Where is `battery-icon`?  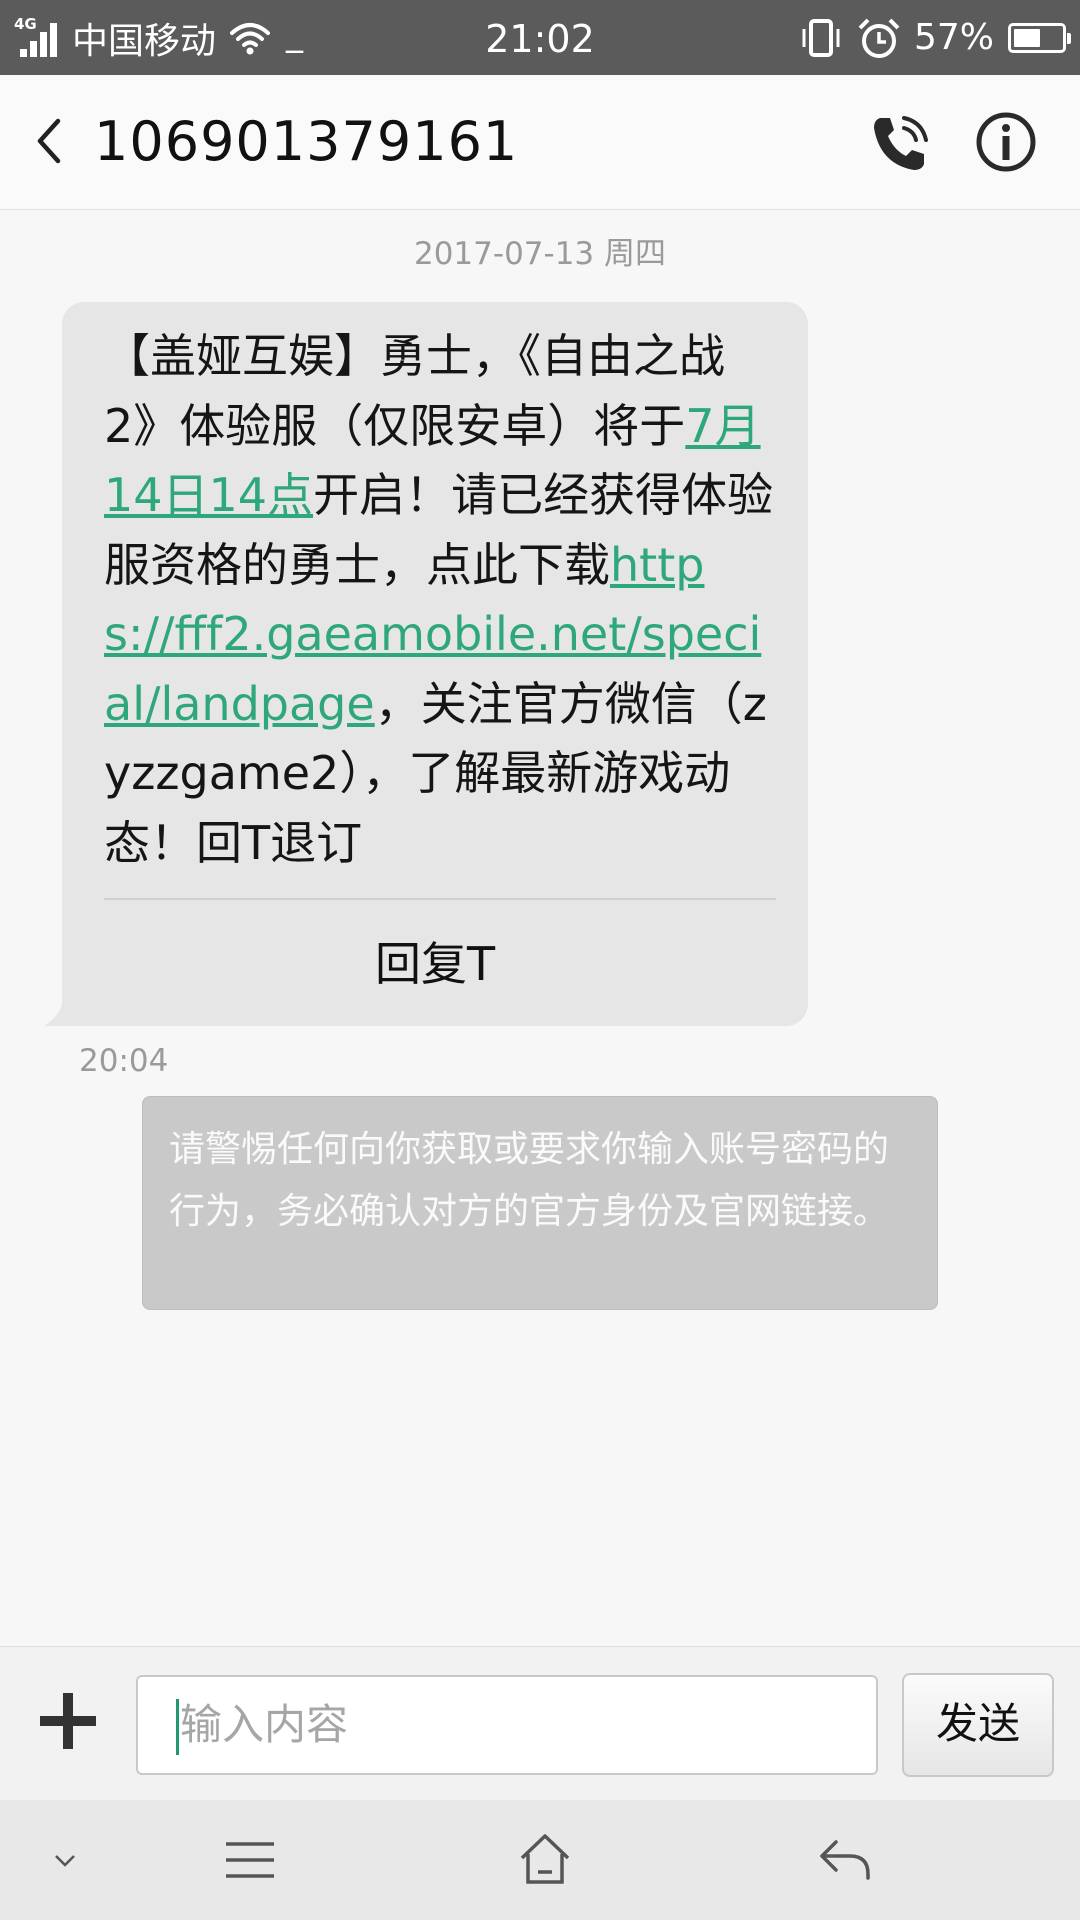
battery-icon is located at coordinates (1039, 37).